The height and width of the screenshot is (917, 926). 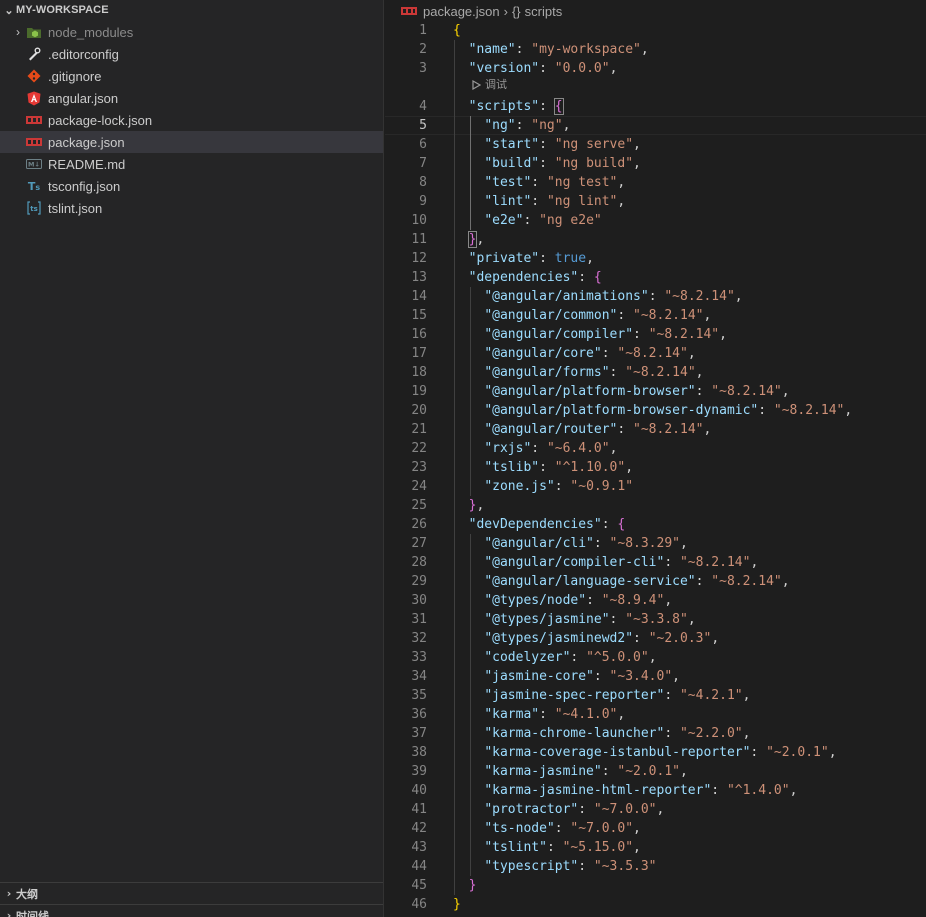 What do you see at coordinates (489, 85) in the screenshot?
I see `debug-codelens: 调试` at bounding box center [489, 85].